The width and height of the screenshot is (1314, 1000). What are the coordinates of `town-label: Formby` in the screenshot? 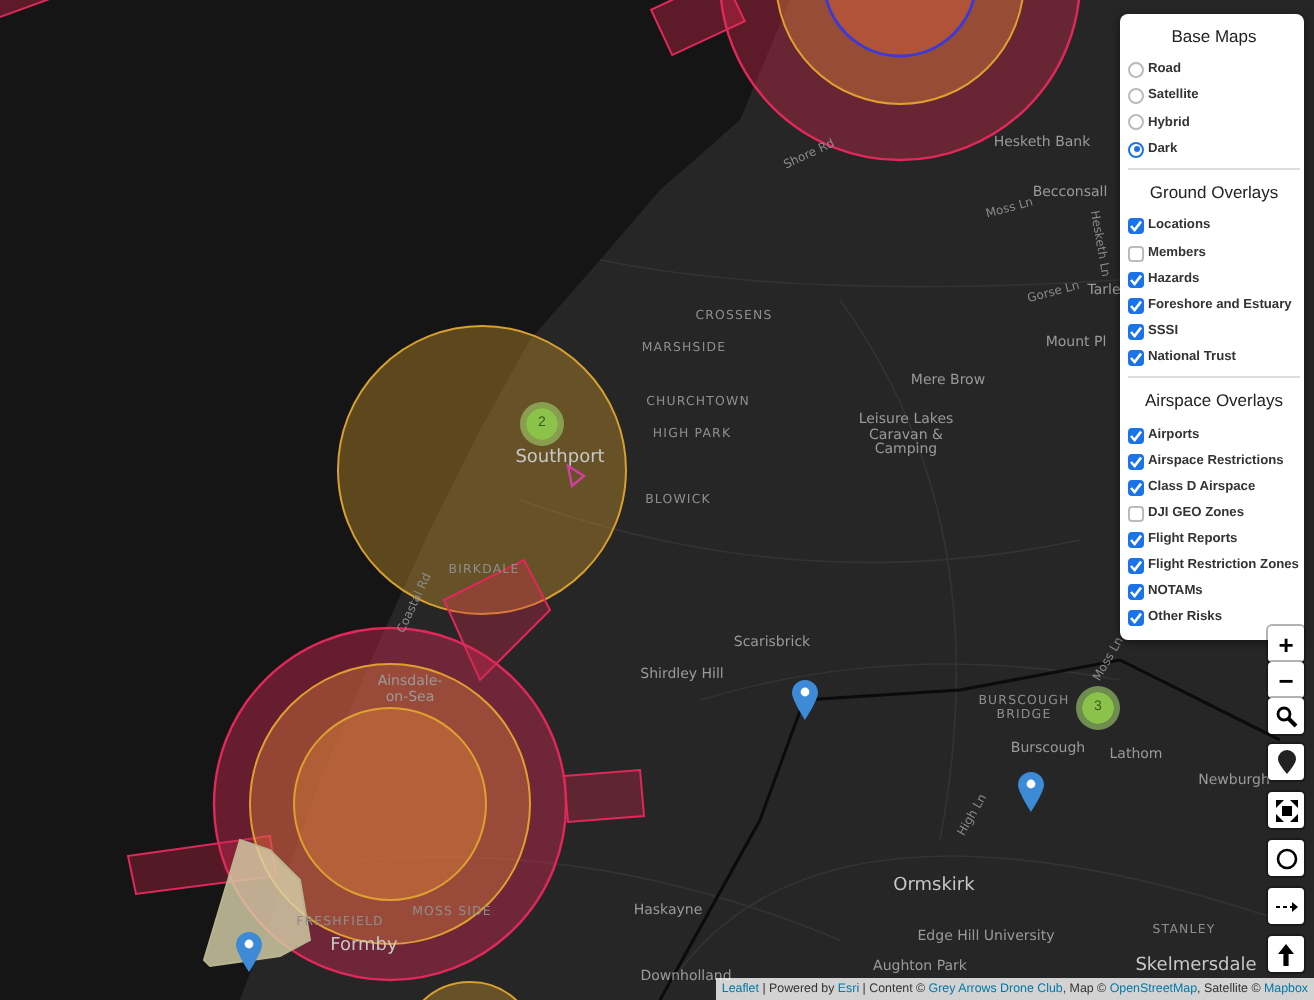 It's located at (364, 948).